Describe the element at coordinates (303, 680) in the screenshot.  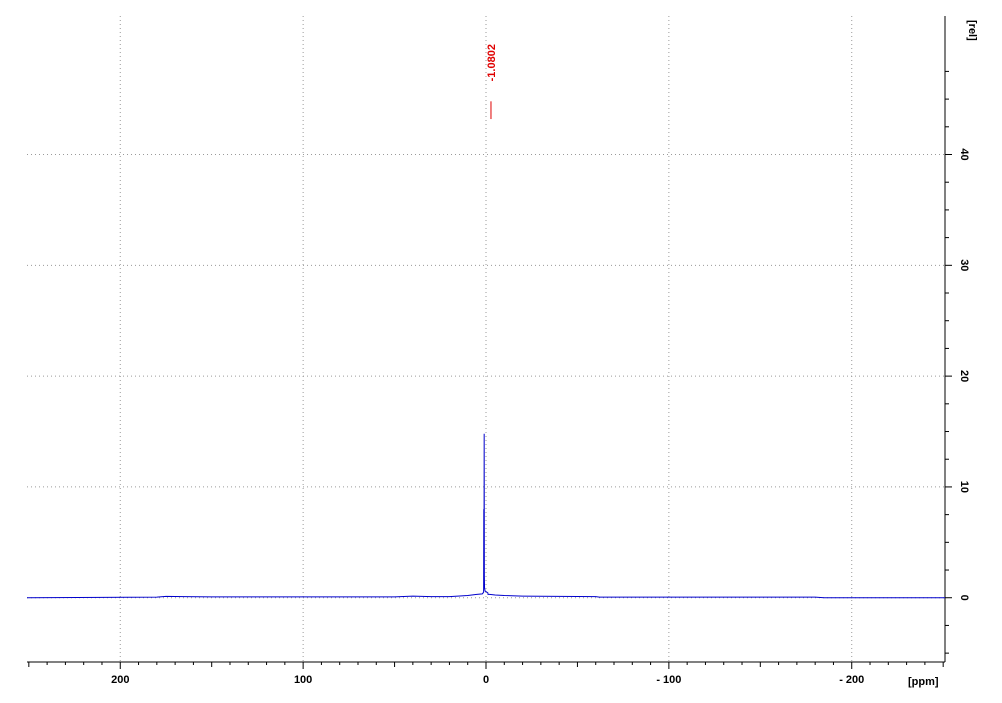
I see `x-tick-label: 100` at that location.